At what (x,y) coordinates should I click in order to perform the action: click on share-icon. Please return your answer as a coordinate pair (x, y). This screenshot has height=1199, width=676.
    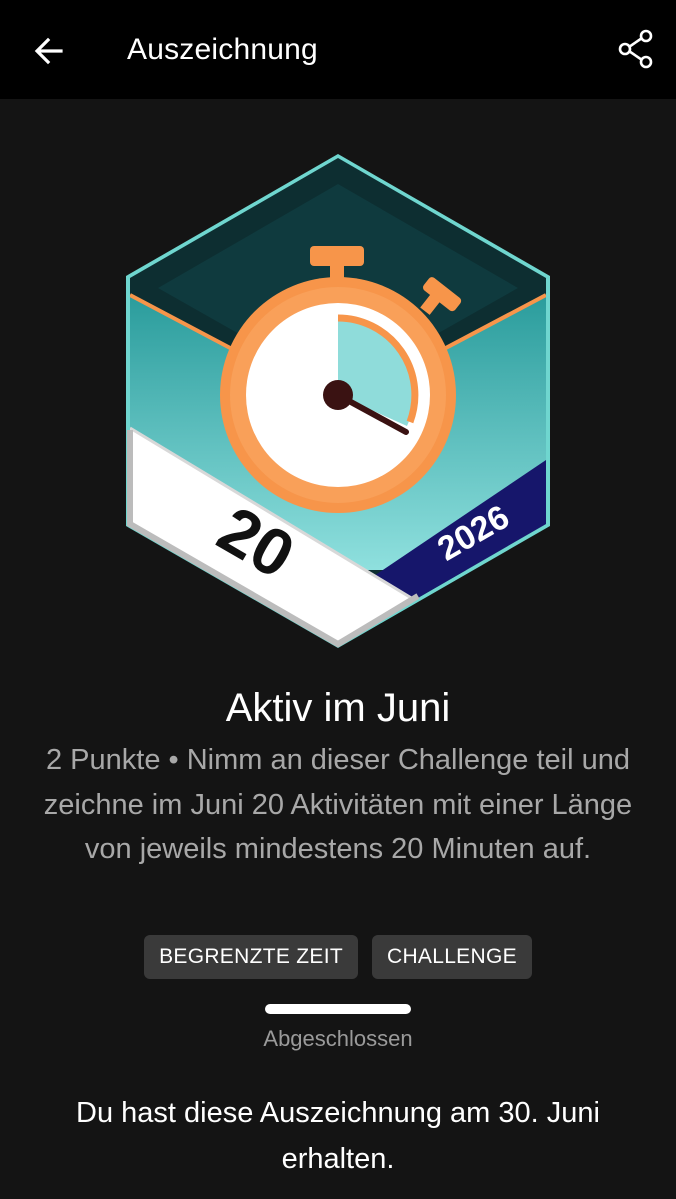
    Looking at the image, I should click on (635, 49).